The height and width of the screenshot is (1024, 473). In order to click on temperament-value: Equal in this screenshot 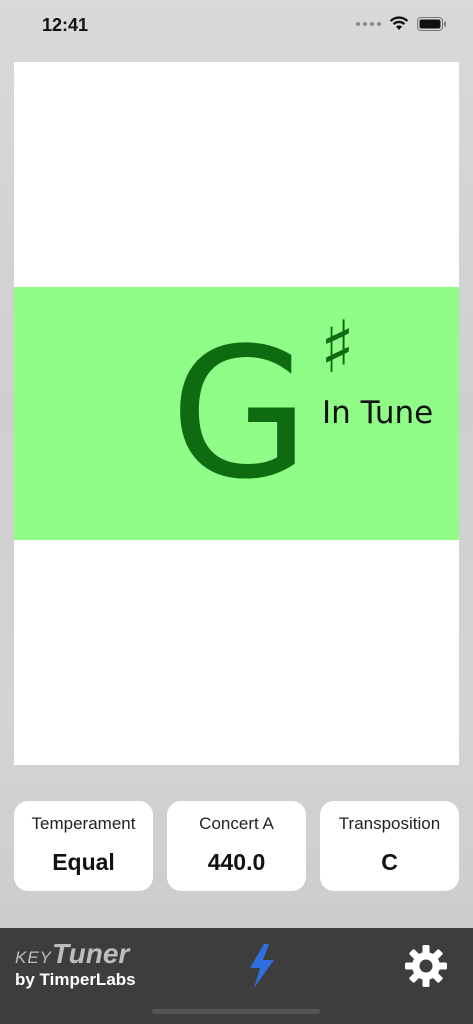, I will do `click(83, 862)`.